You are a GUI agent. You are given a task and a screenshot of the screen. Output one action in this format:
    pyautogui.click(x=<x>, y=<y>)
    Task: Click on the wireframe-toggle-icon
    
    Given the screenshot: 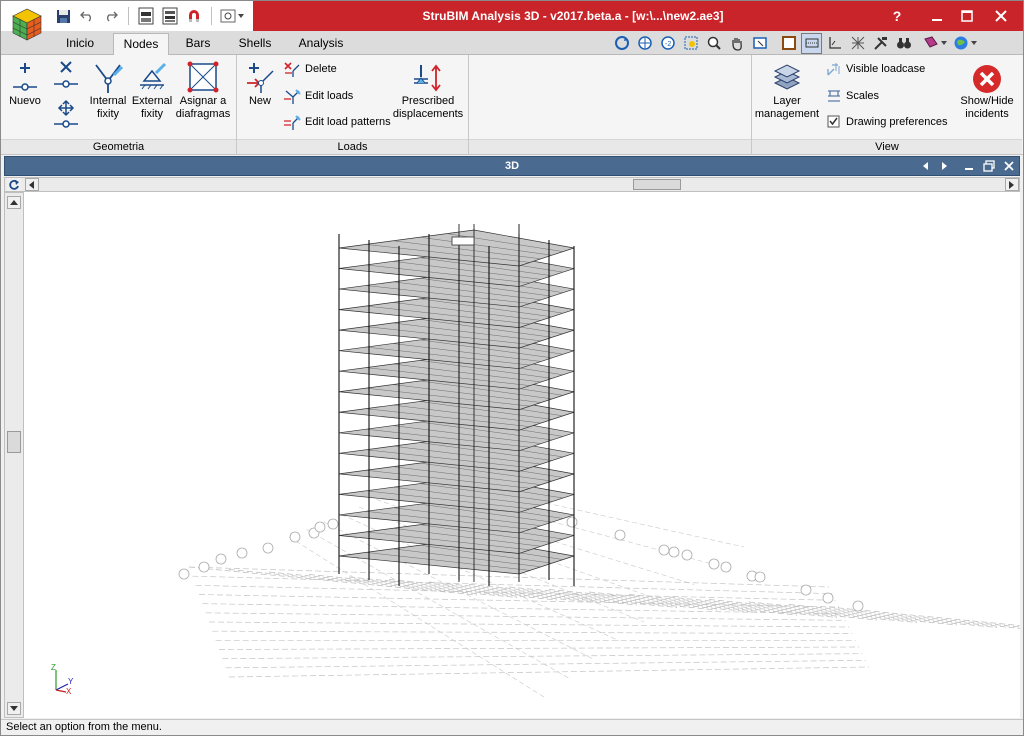 What is the action you would take?
    pyautogui.click(x=811, y=43)
    